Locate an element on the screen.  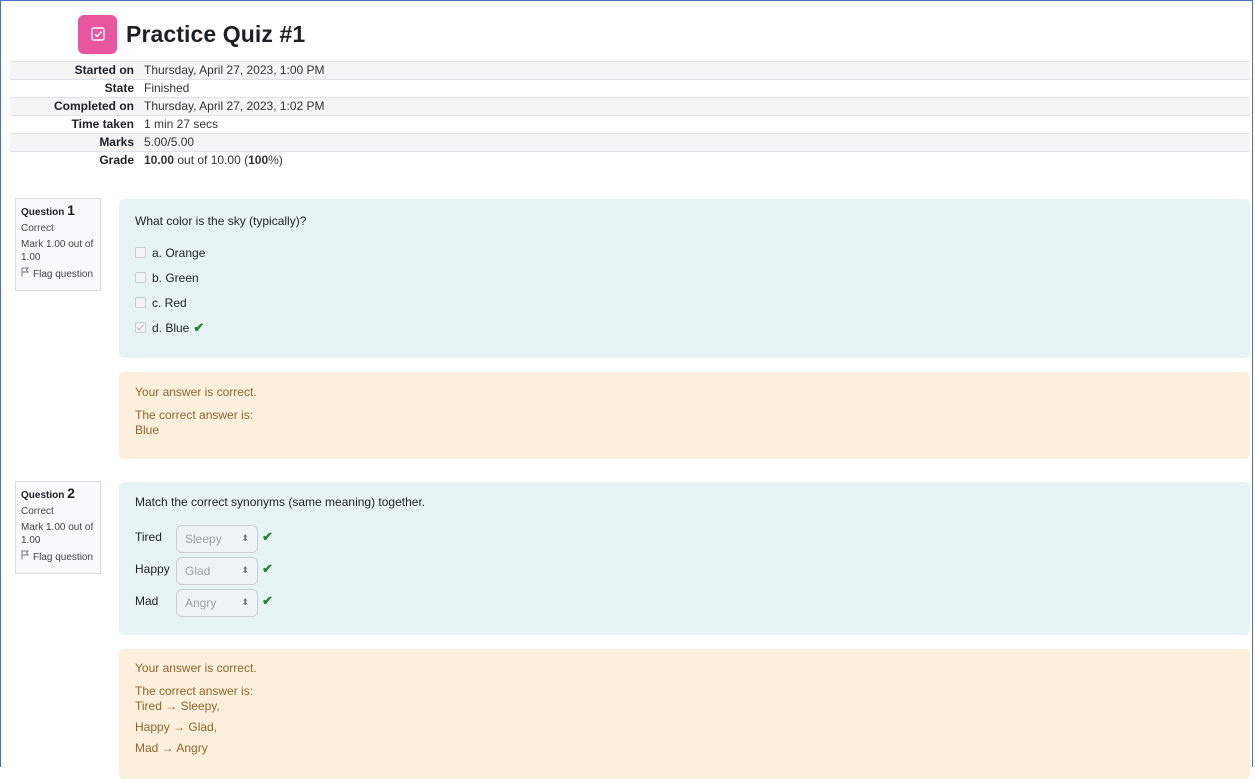
match-row-happy: Happy Glad ⬍ ✔ is located at coordinates (684, 569).